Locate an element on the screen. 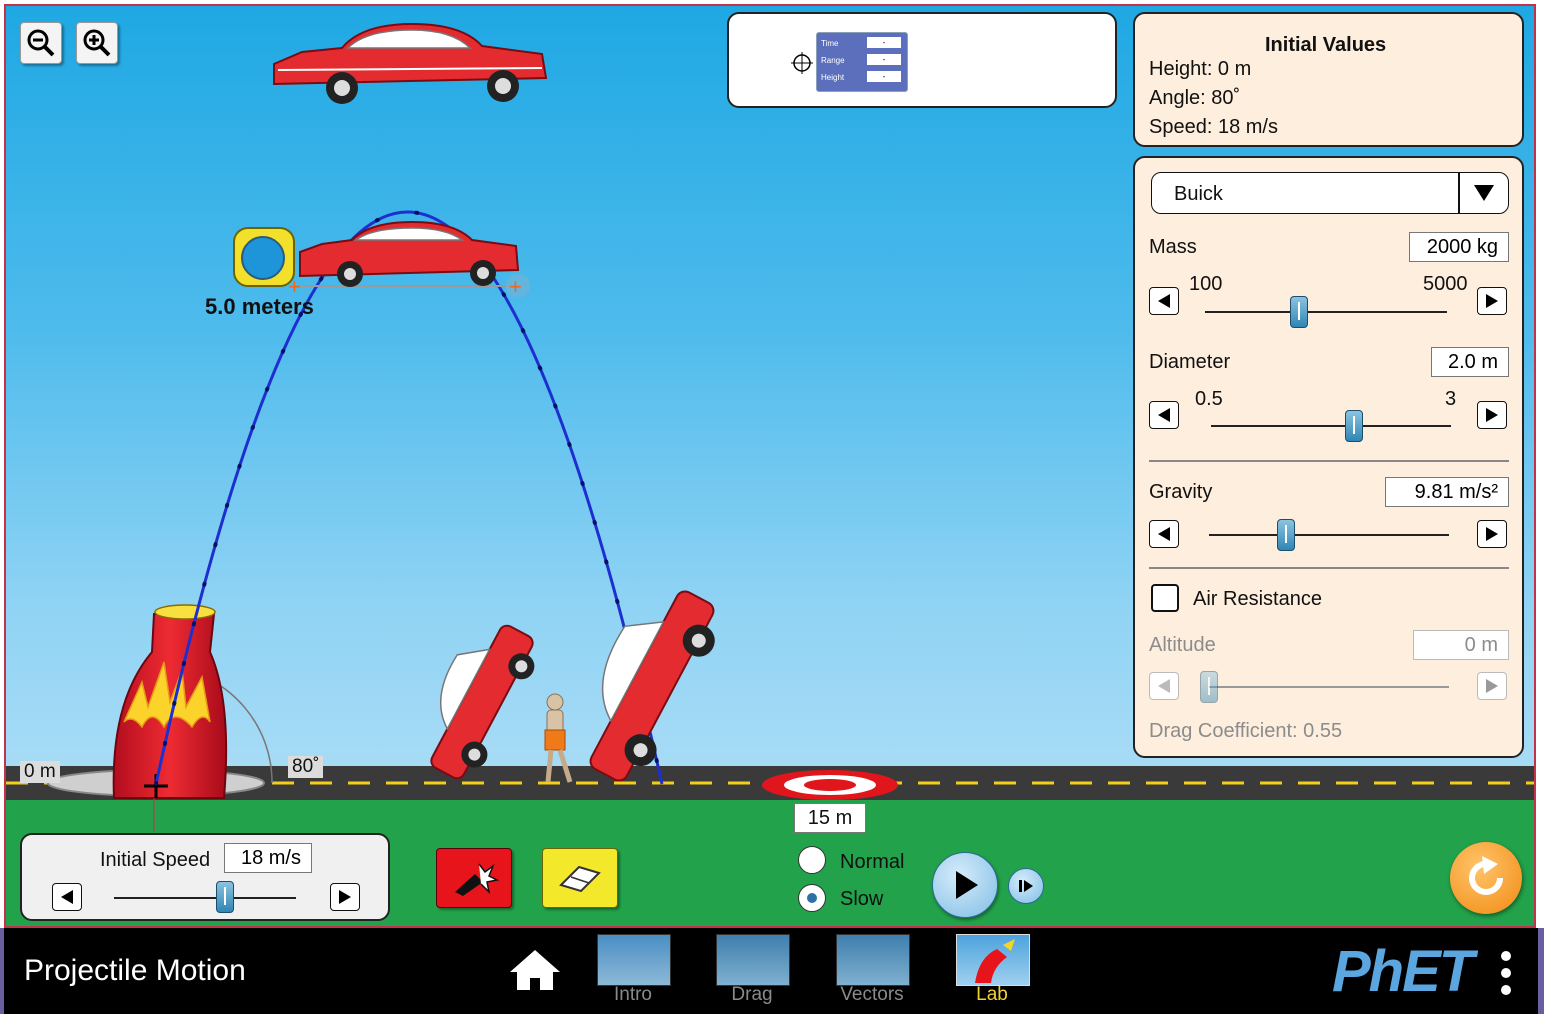 The height and width of the screenshot is (1014, 1544). zoom-out-button is located at coordinates (41, 43).